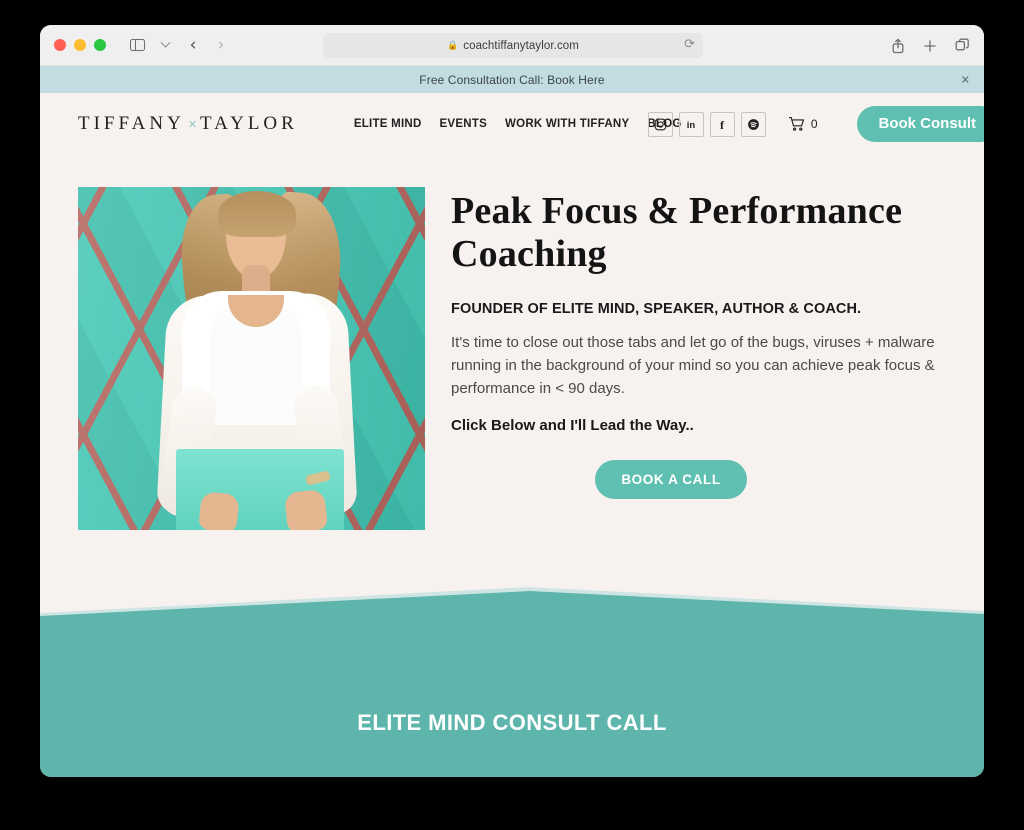  What do you see at coordinates (689, 44) in the screenshot?
I see `reload-icon: ⟳` at bounding box center [689, 44].